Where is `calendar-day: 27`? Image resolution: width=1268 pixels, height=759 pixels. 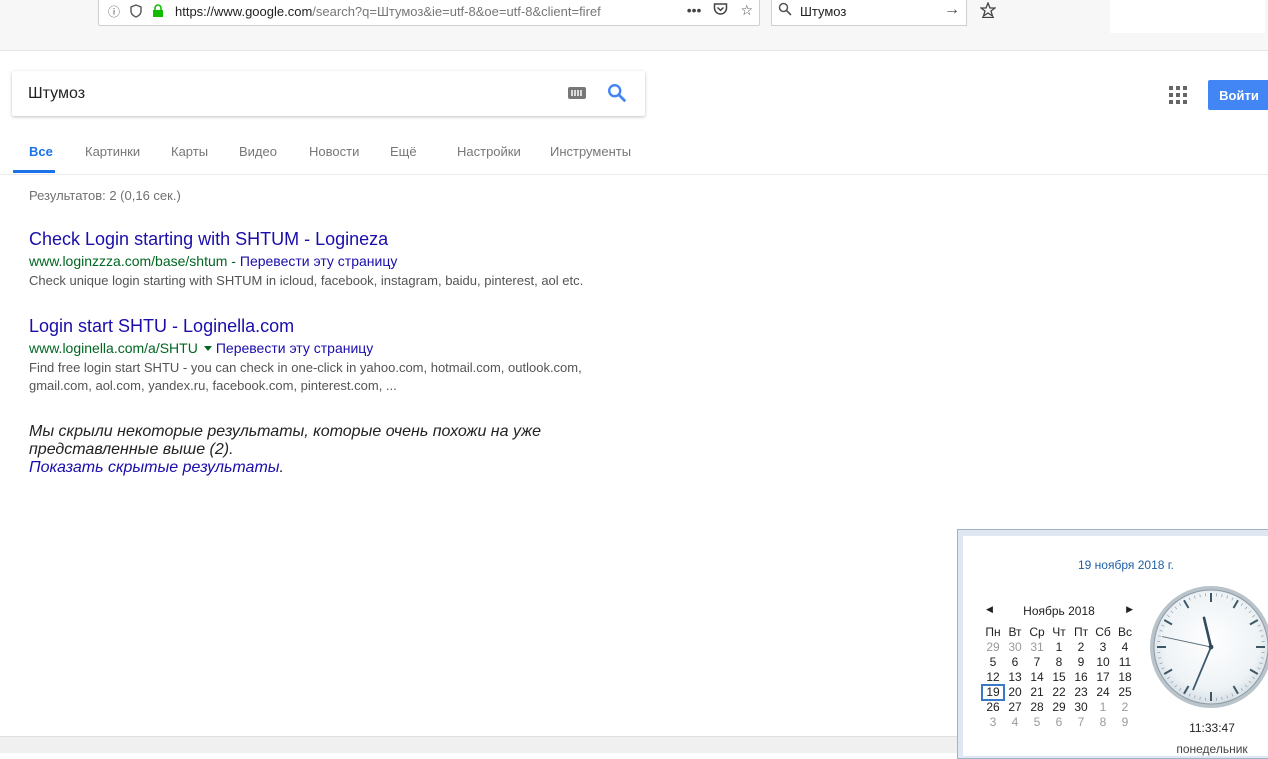 calendar-day: 27 is located at coordinates (1015, 707).